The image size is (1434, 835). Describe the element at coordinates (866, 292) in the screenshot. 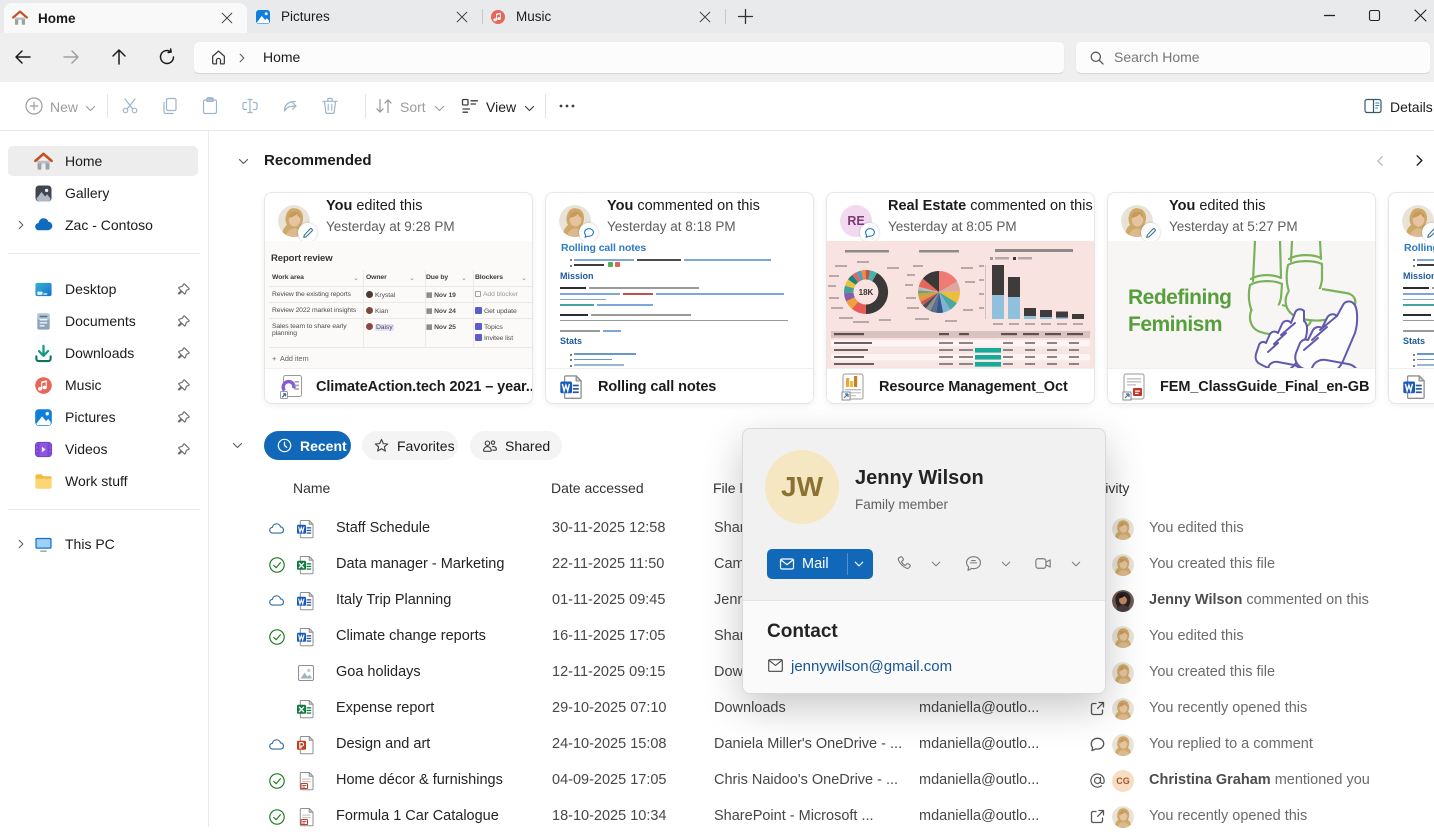

I see `svg-text: 18K` at that location.